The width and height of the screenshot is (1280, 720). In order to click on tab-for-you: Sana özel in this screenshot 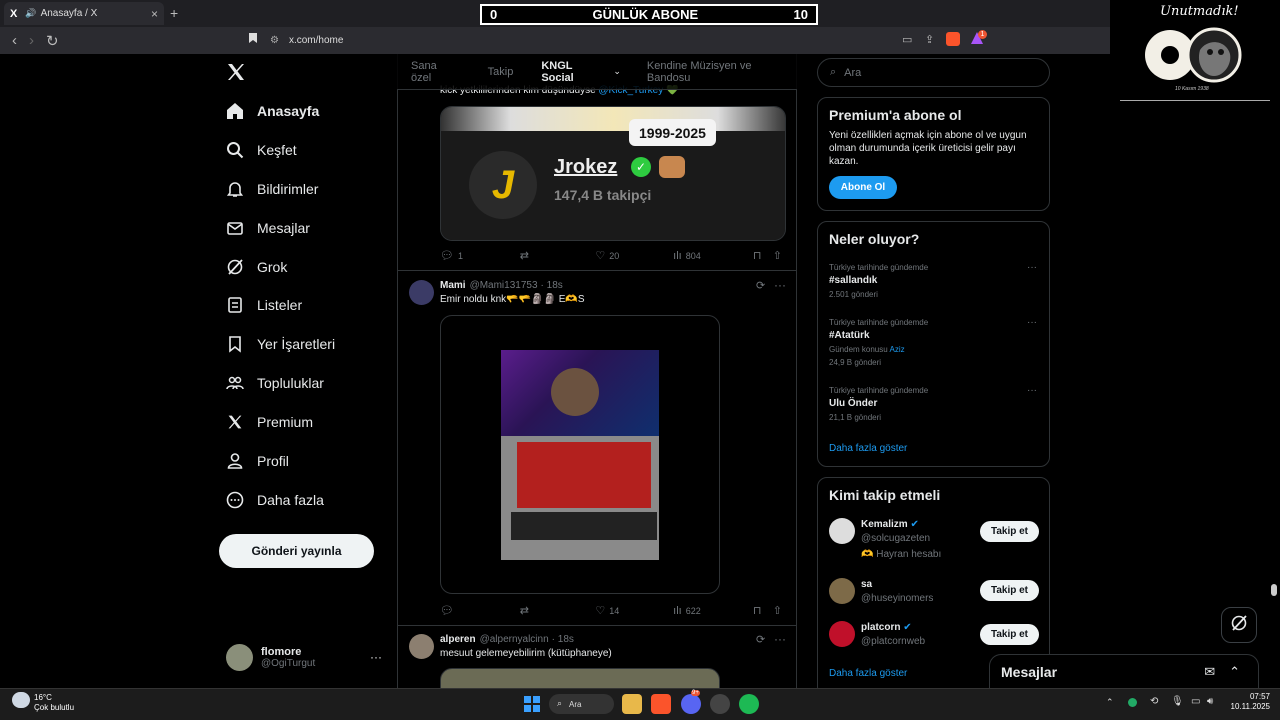, I will do `click(435, 72)`.